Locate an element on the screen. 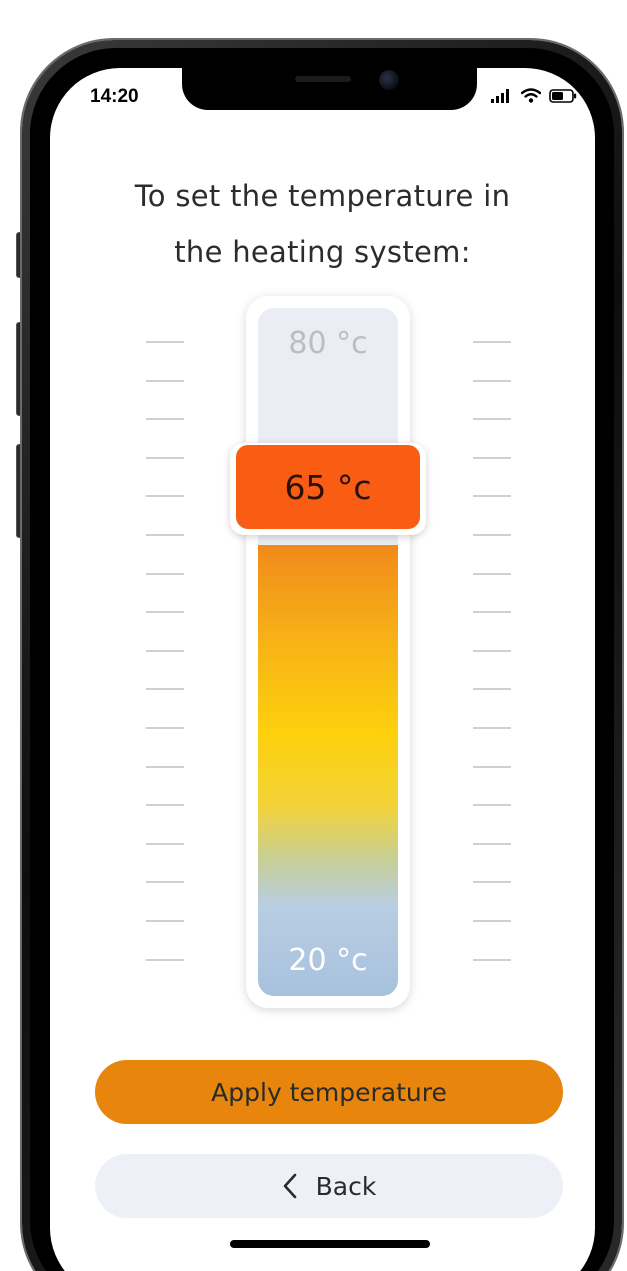 This screenshot has width=627, height=1271. min-temperature-label: 20 °c is located at coordinates (328, 960).